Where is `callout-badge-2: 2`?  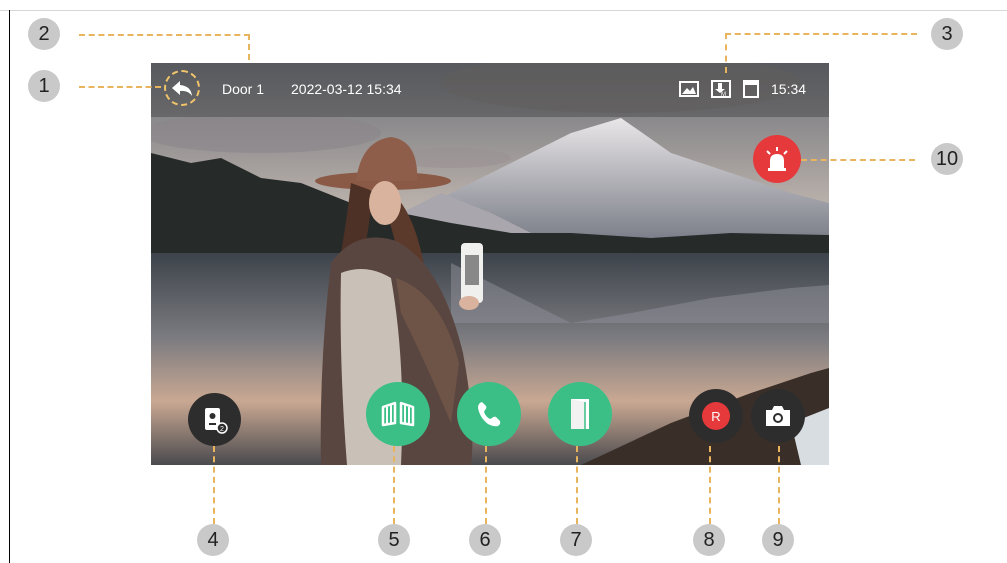 callout-badge-2: 2 is located at coordinates (44, 34).